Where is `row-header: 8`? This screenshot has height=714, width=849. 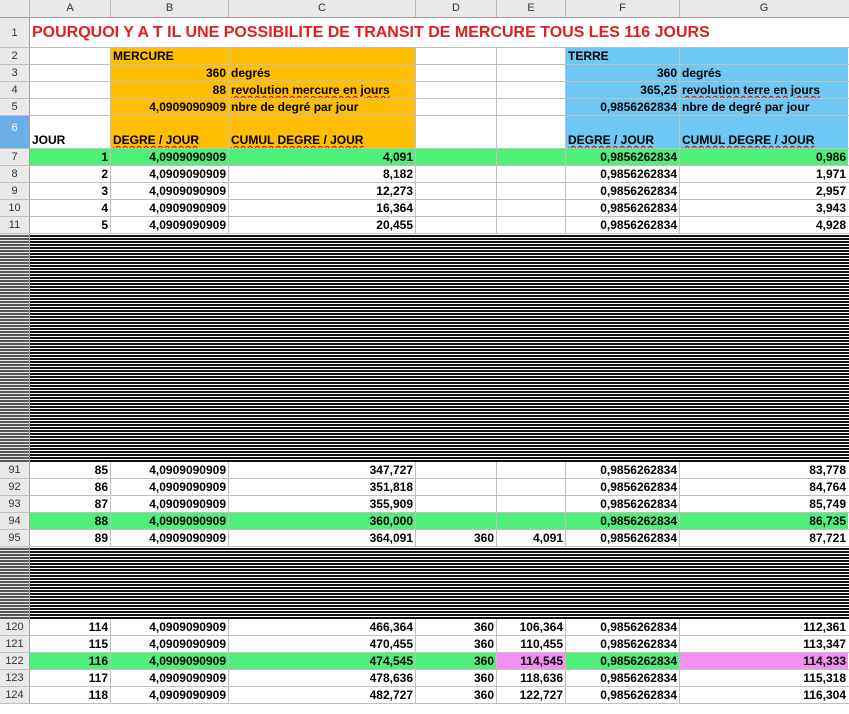
row-header: 8 is located at coordinates (15, 174).